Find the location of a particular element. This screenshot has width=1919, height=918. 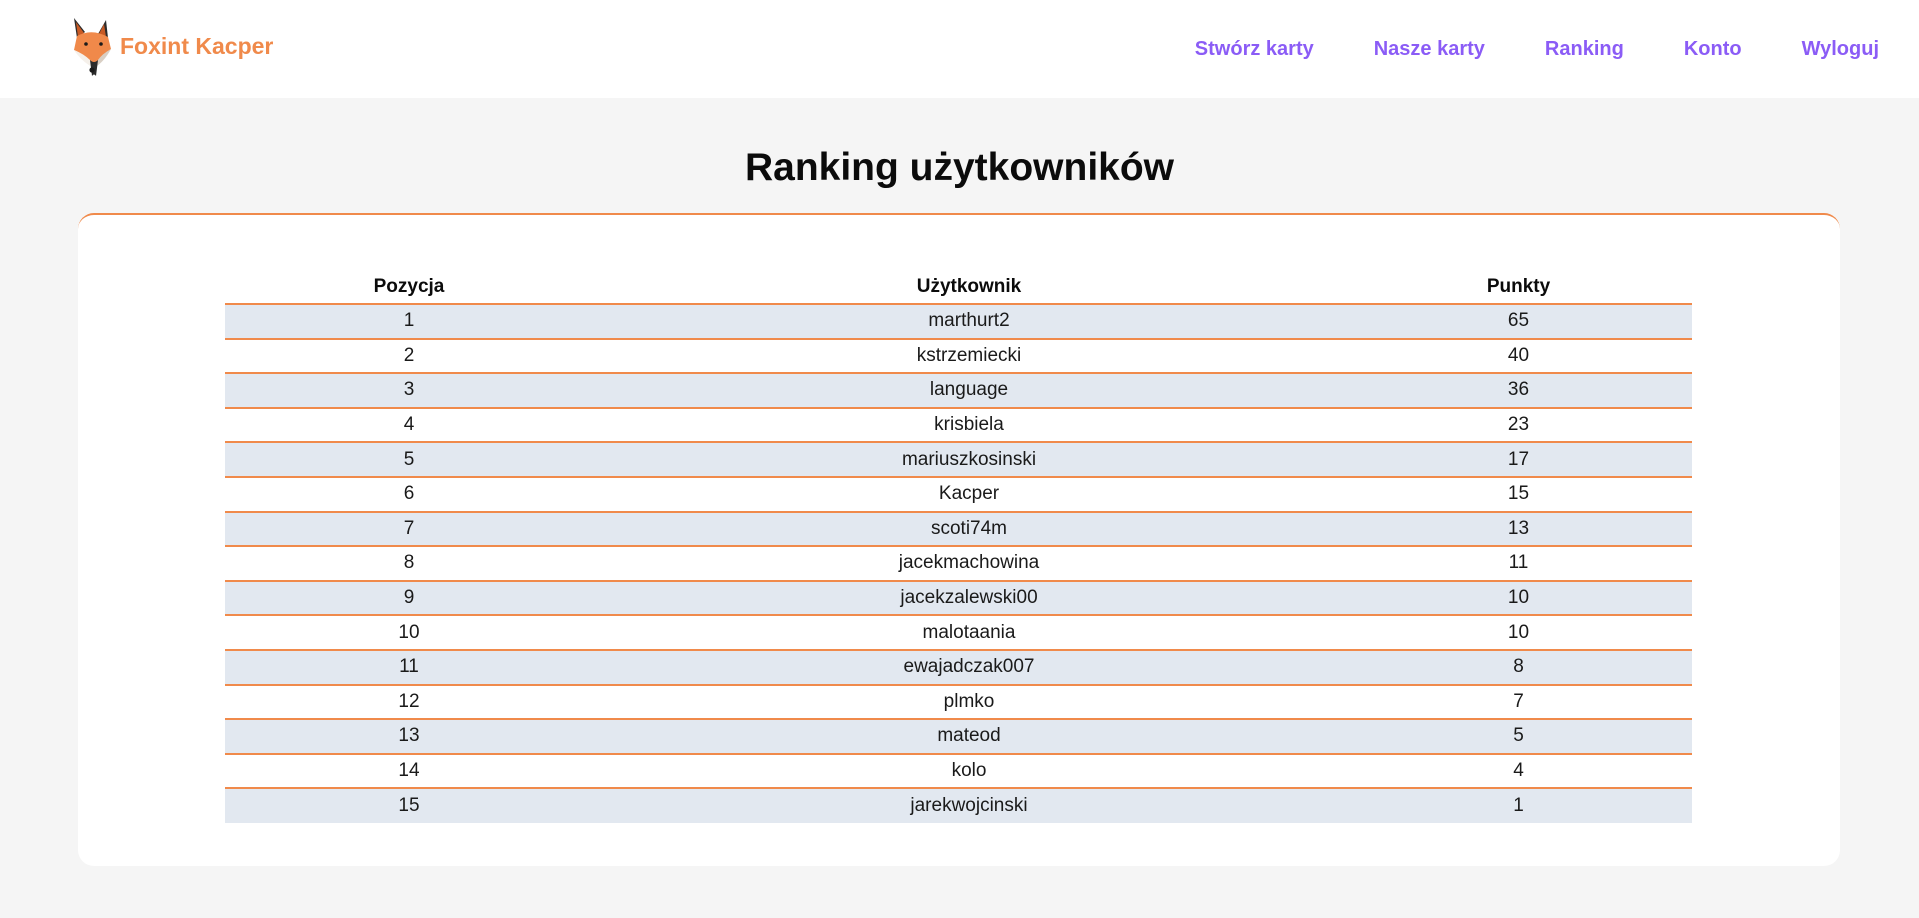

cell-position: 15 is located at coordinates (409, 805).